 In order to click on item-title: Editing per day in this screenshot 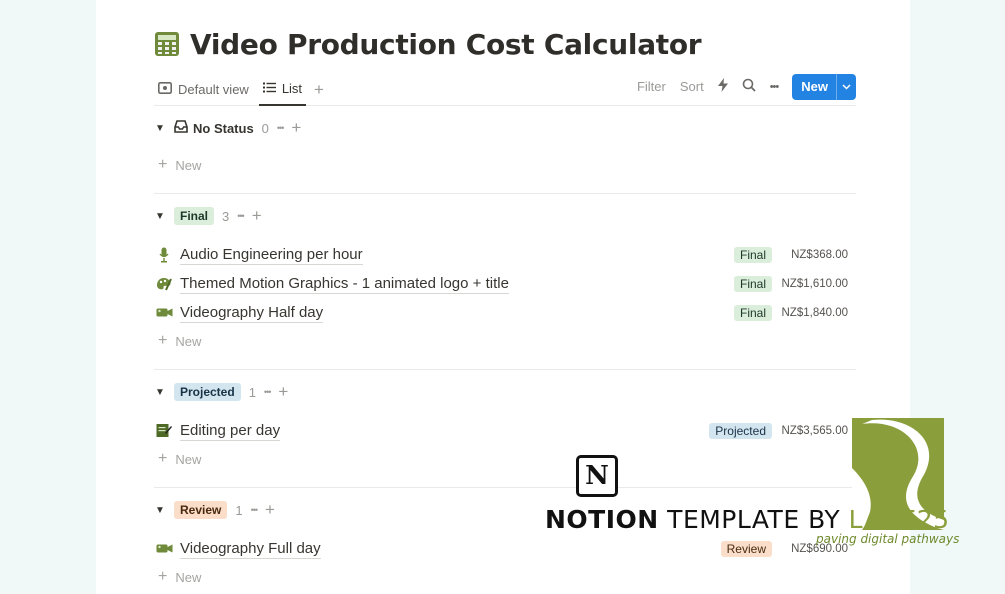, I will do `click(230, 431)`.